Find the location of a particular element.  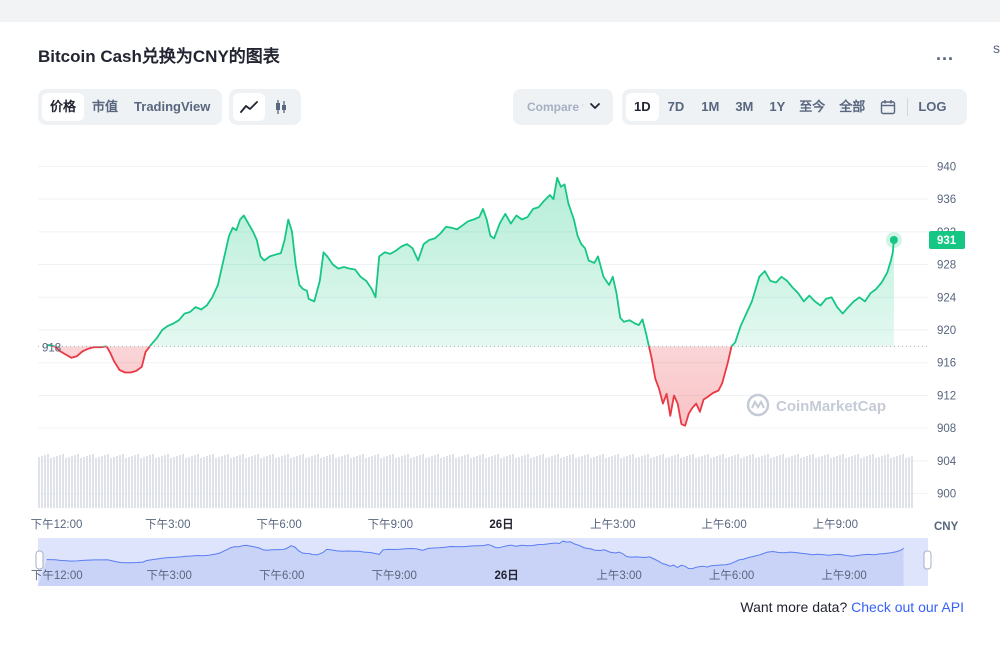

current-price-label: 931 is located at coordinates (947, 241).